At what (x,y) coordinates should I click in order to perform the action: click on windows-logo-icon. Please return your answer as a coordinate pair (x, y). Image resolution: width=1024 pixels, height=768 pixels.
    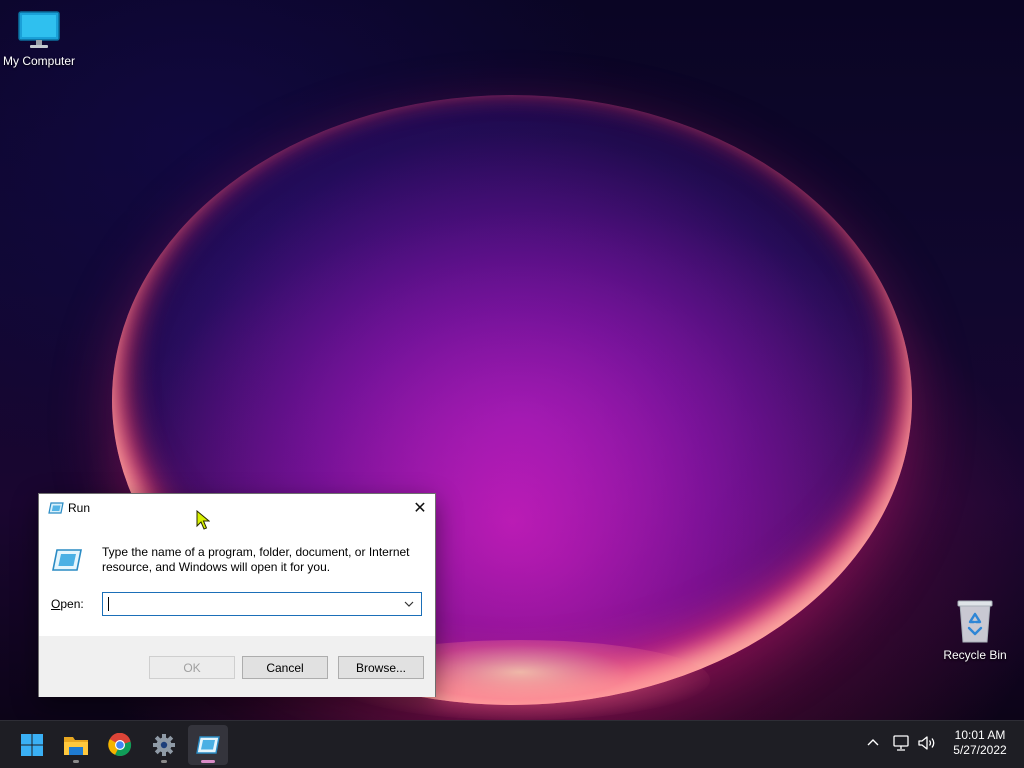
    Looking at the image, I should click on (32, 745).